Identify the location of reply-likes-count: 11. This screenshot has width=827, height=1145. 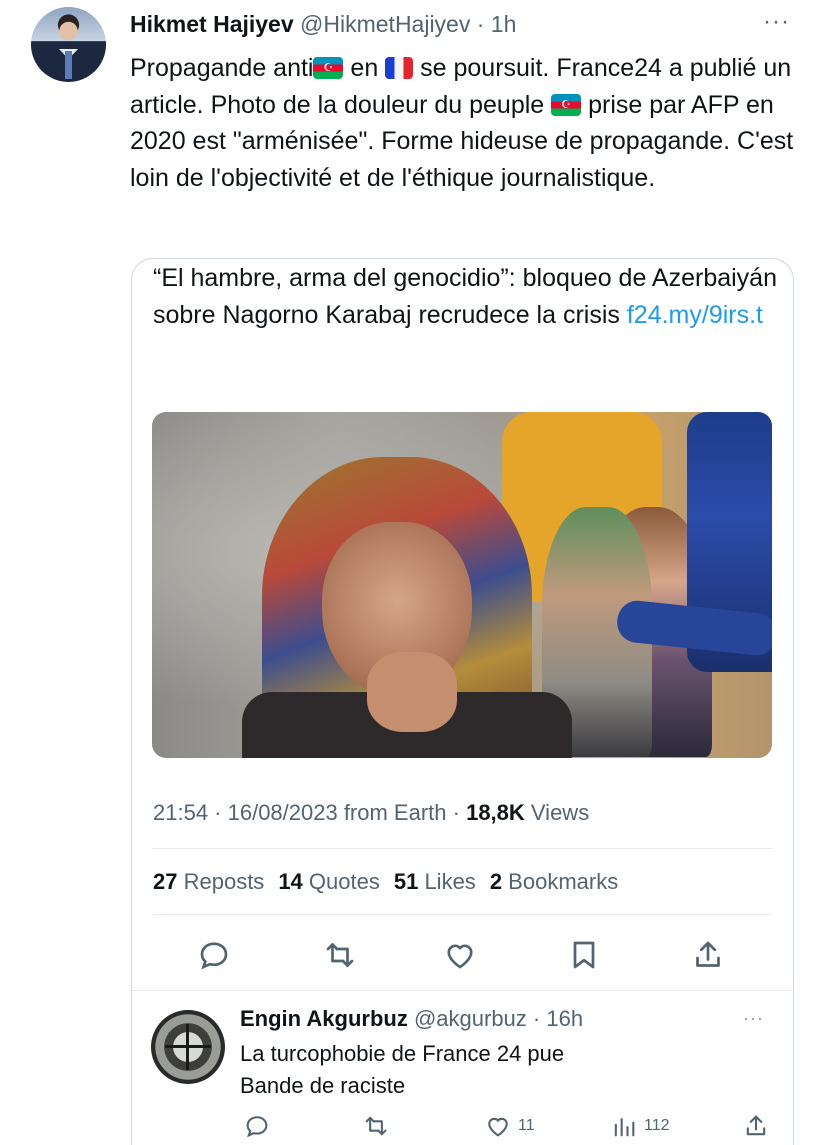
(526, 1125).